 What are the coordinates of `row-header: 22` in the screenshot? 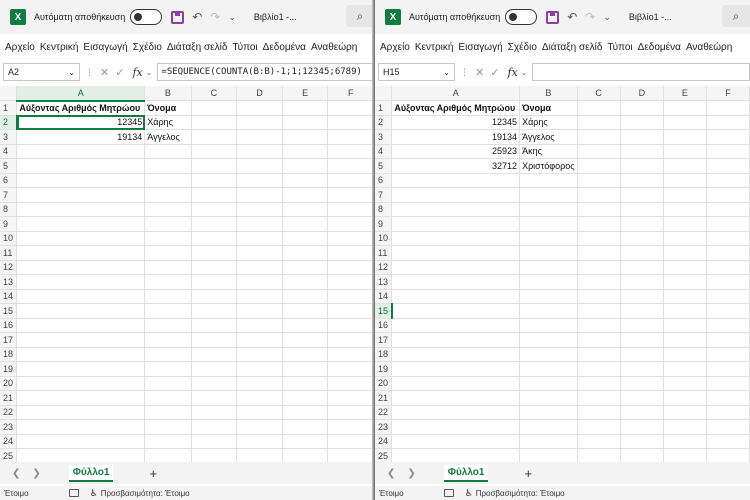 It's located at (384, 412).